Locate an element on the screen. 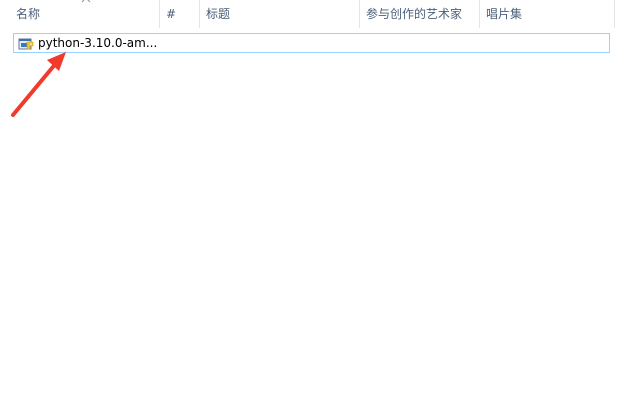 Image resolution: width=630 pixels, height=407 pixels. column-header-row: 名称 # 标题 参与创作的艺术家 唱片集 is located at coordinates (315, 15).